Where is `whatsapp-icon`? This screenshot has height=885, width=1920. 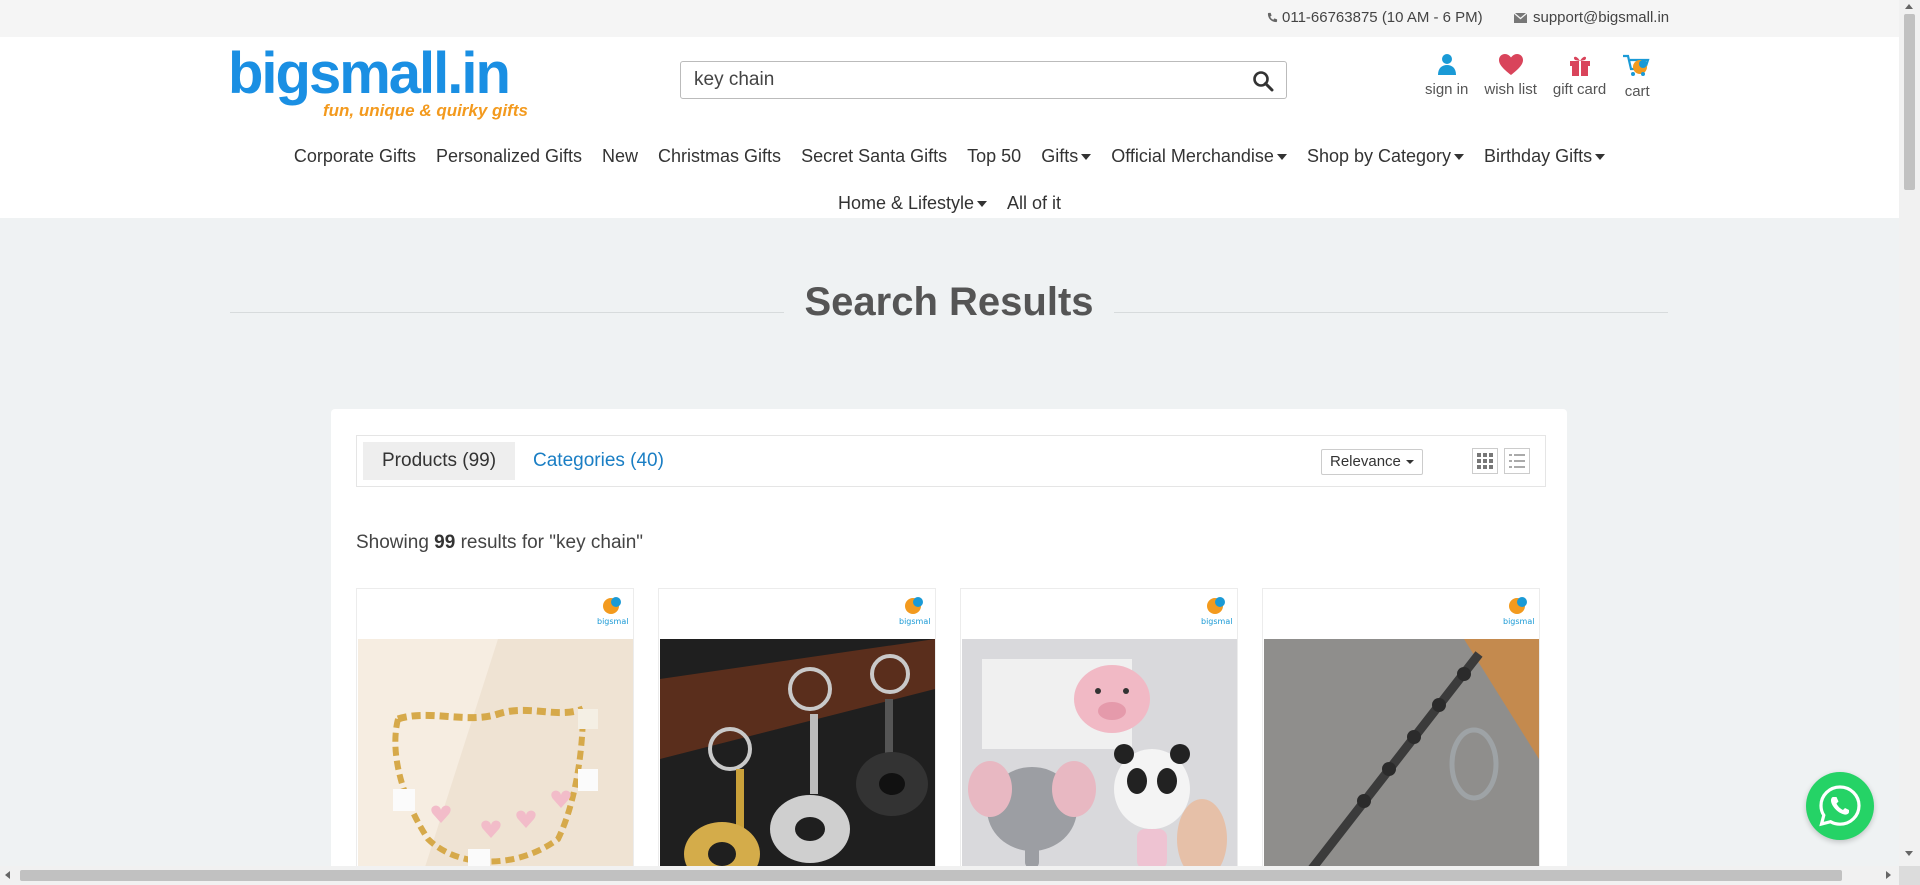 whatsapp-icon is located at coordinates (1840, 806).